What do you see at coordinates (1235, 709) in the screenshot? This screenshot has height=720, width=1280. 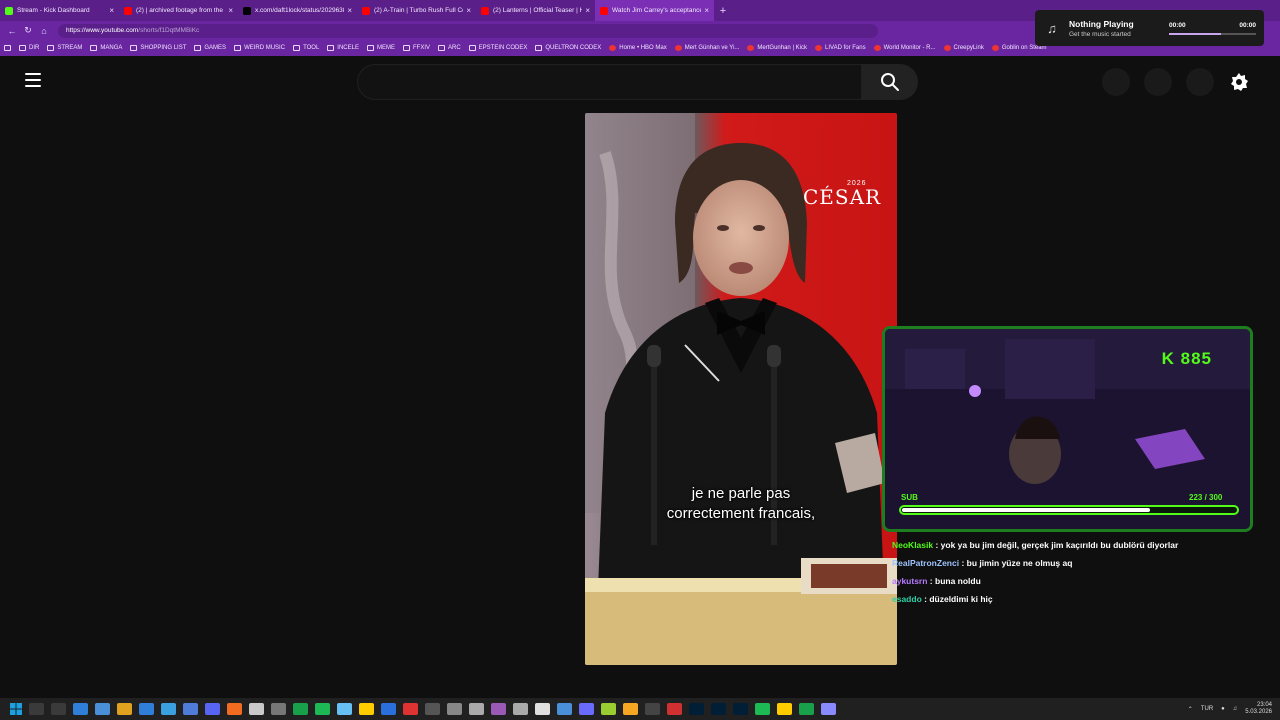 I see `volume-icon: ♫` at bounding box center [1235, 709].